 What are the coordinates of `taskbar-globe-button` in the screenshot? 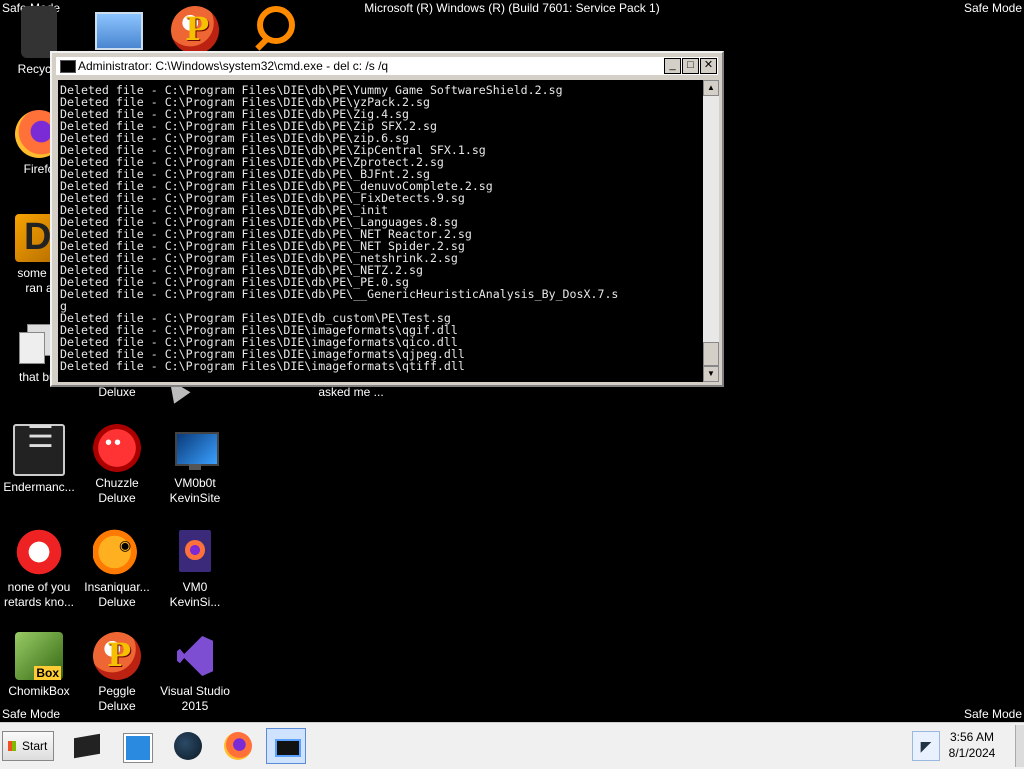 It's located at (188, 746).